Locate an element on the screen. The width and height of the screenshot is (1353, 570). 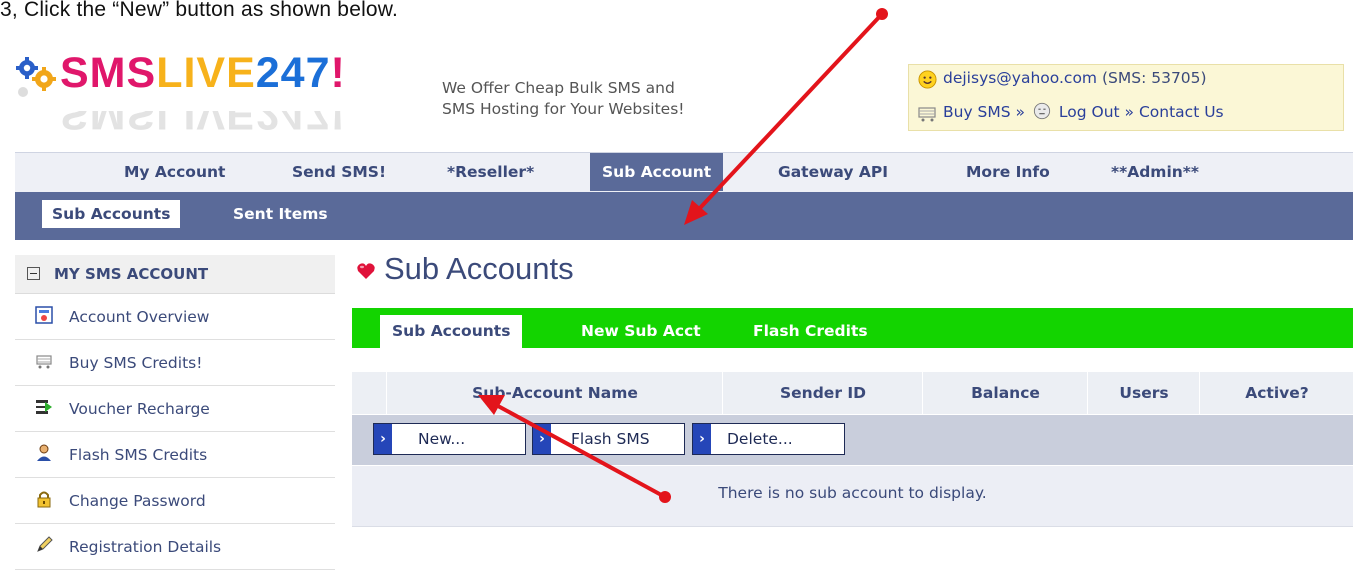
column-sender-id: Sender ID is located at coordinates (822, 393).